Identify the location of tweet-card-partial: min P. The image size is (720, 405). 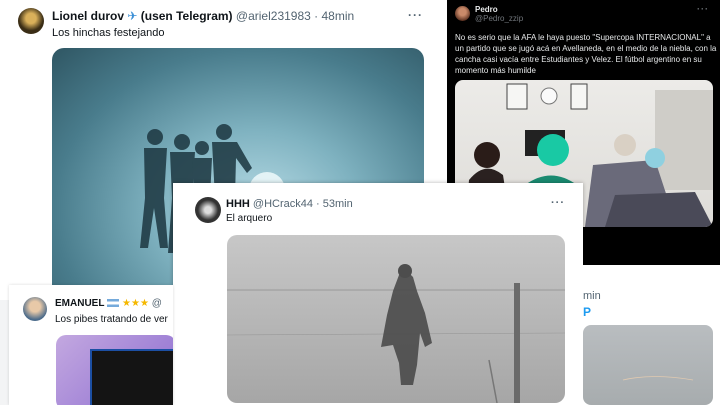
(651, 335).